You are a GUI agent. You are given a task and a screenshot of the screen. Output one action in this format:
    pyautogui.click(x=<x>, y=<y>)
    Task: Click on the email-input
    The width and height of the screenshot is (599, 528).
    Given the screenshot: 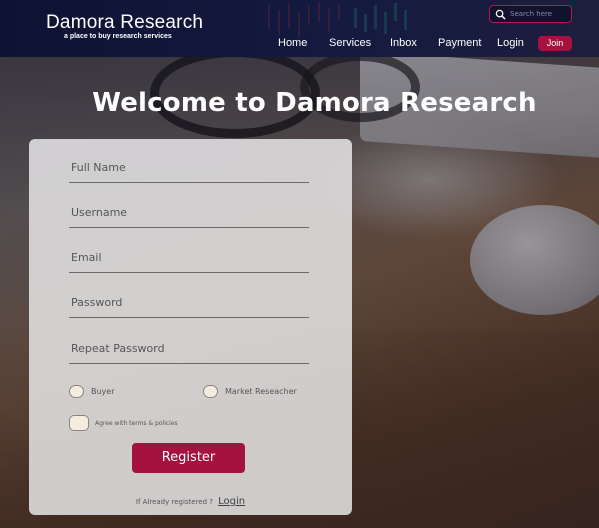 What is the action you would take?
    pyautogui.click(x=189, y=257)
    